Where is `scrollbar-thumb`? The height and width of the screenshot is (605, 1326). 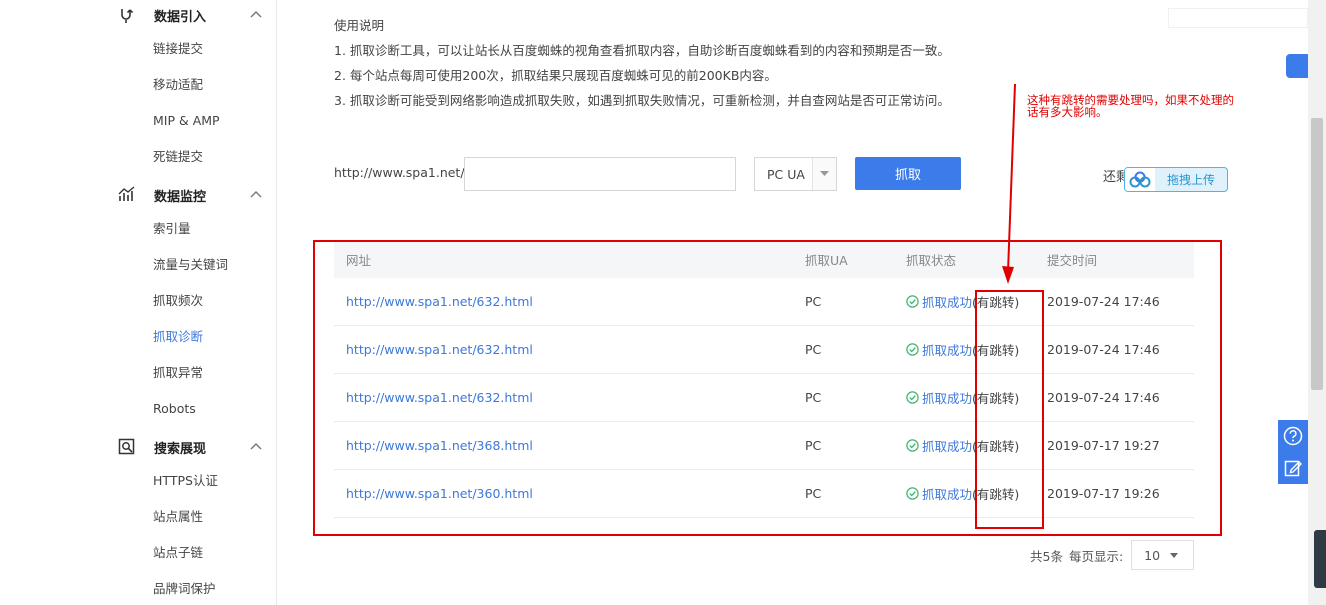 scrollbar-thumb is located at coordinates (1317, 254).